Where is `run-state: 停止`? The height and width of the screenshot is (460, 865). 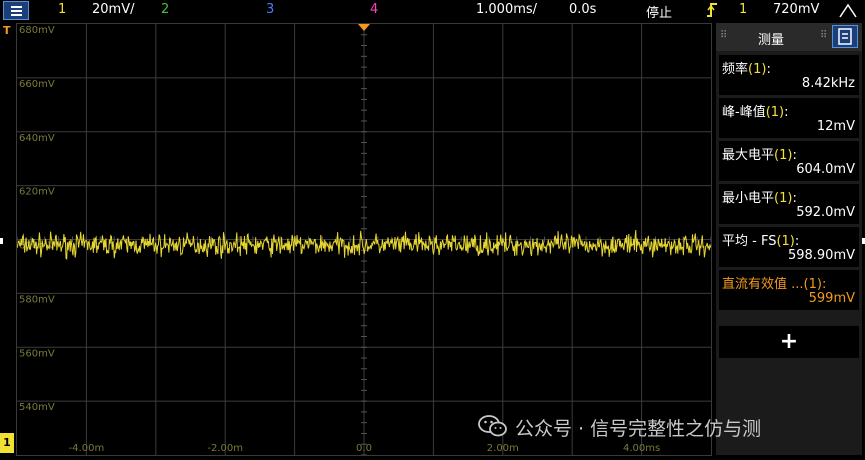 run-state: 停止 is located at coordinates (659, 13).